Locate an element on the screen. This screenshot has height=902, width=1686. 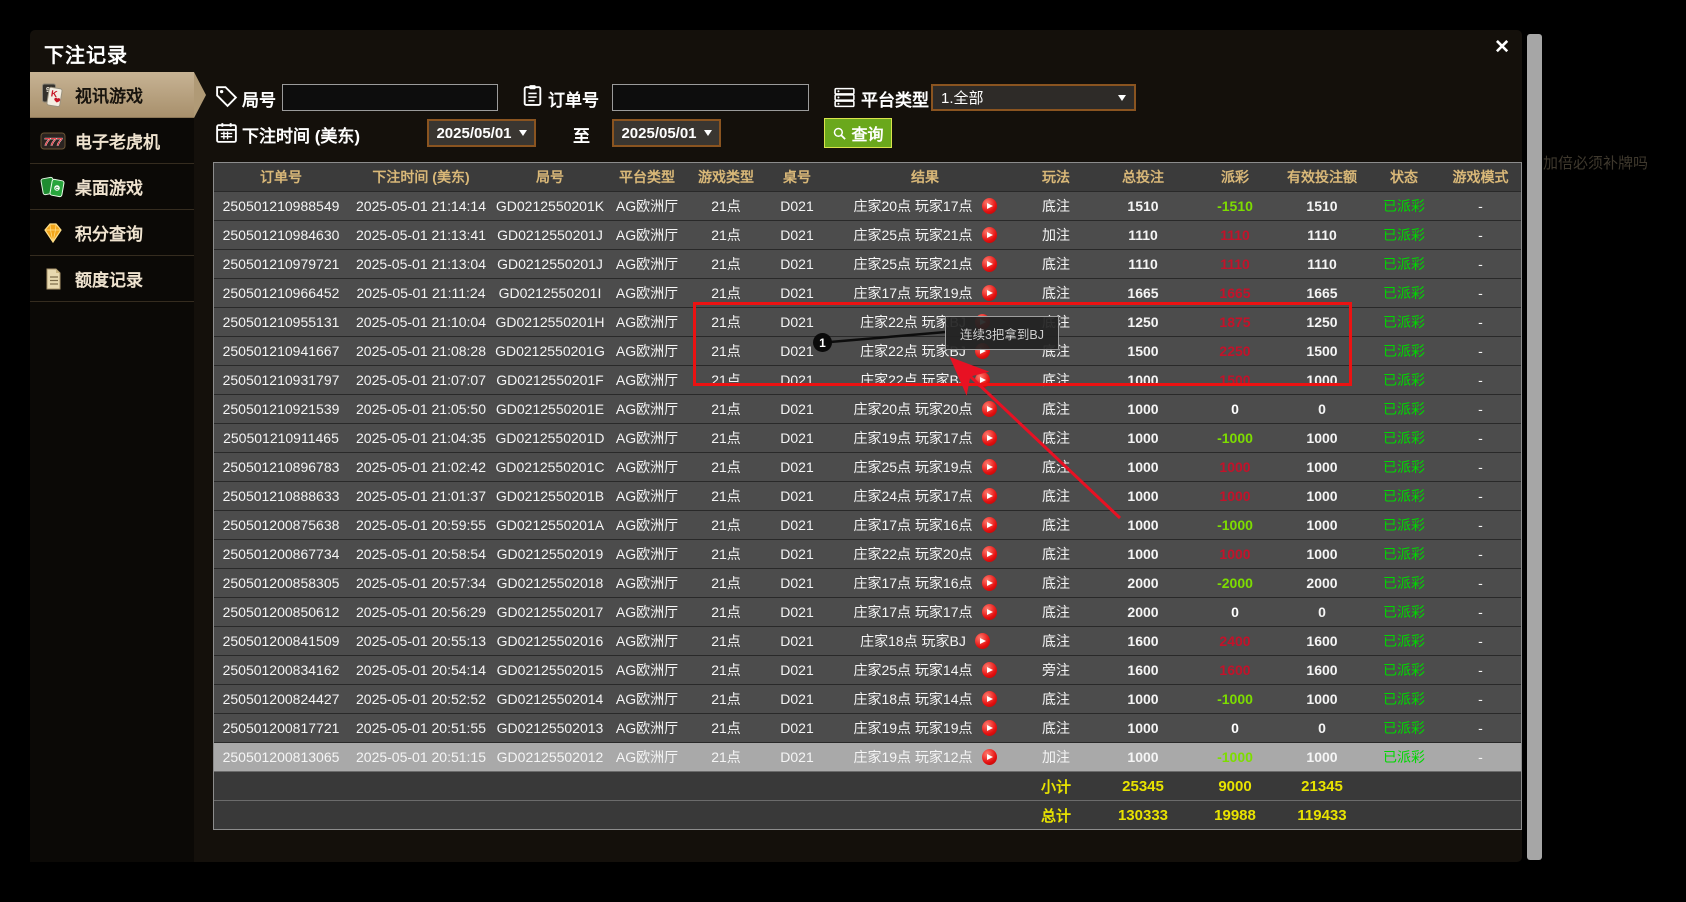
column-header: 平台类型 is located at coordinates (647, 177).